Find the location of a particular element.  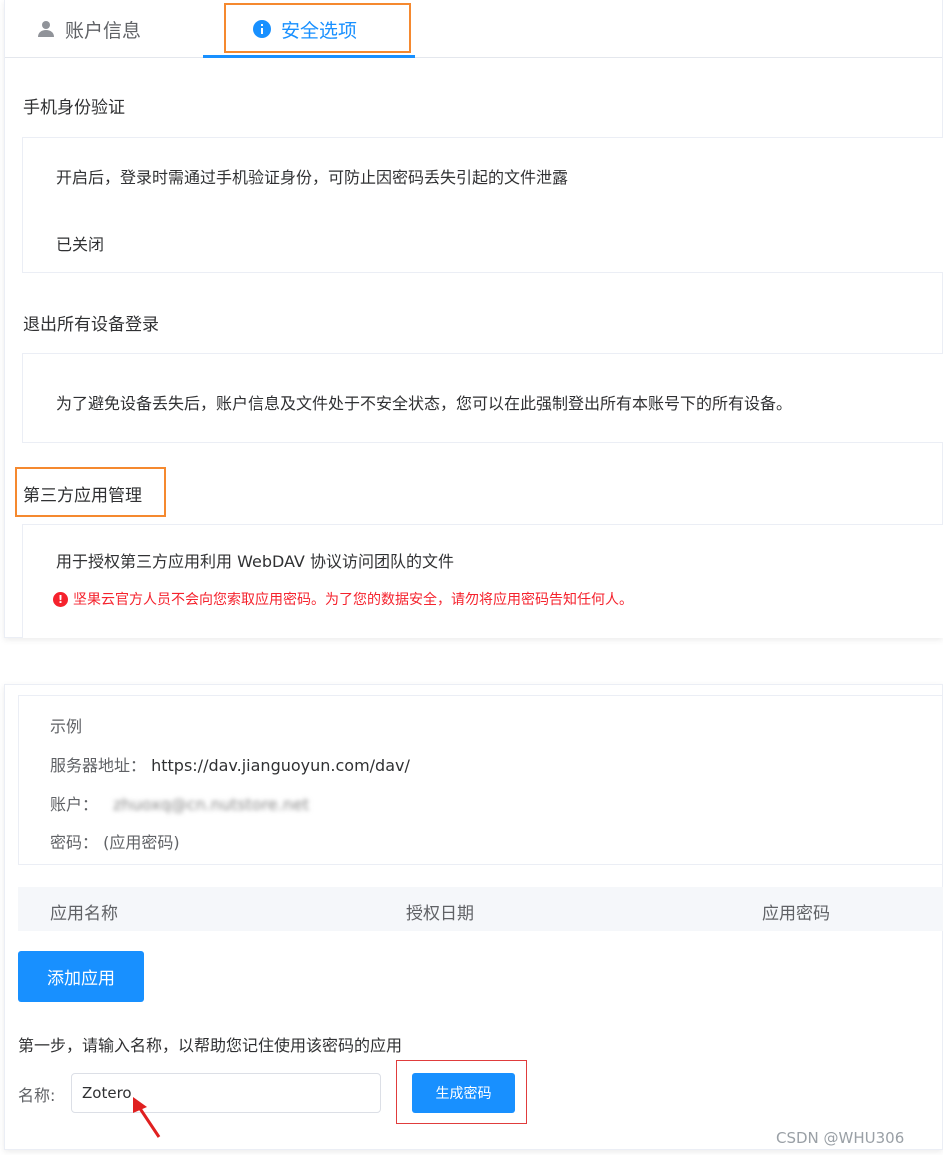

app-name-input is located at coordinates (226, 1093).